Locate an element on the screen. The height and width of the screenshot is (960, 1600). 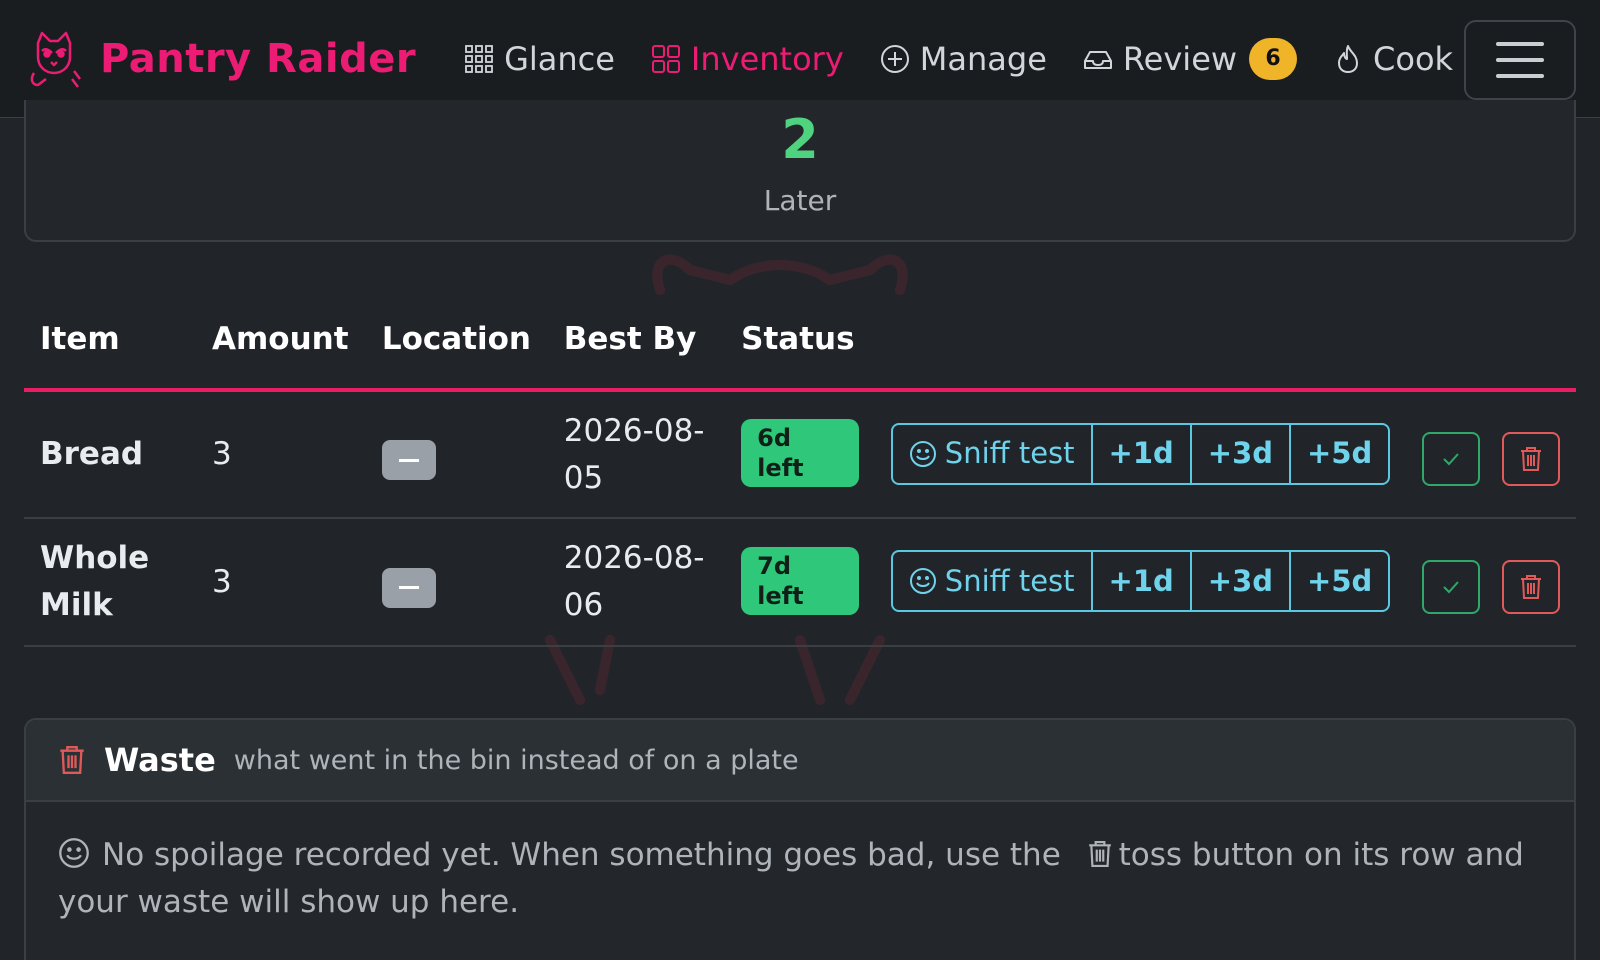
brand-link: Pantry Raider is located at coordinates (220, 59).